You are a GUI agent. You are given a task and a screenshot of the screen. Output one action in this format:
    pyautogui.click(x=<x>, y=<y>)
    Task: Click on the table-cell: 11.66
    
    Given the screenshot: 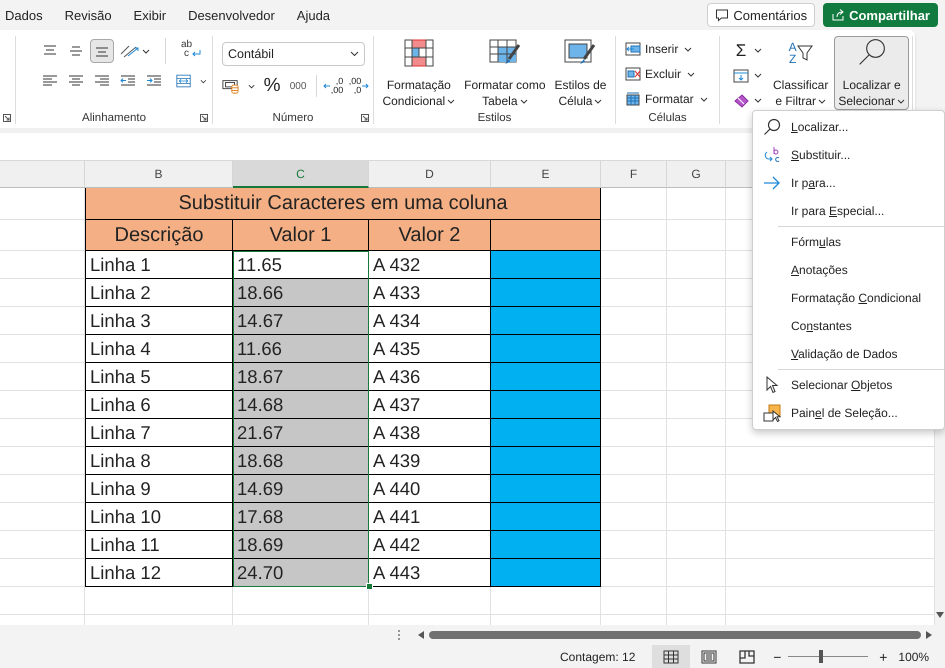 What is the action you would take?
    pyautogui.click(x=301, y=349)
    